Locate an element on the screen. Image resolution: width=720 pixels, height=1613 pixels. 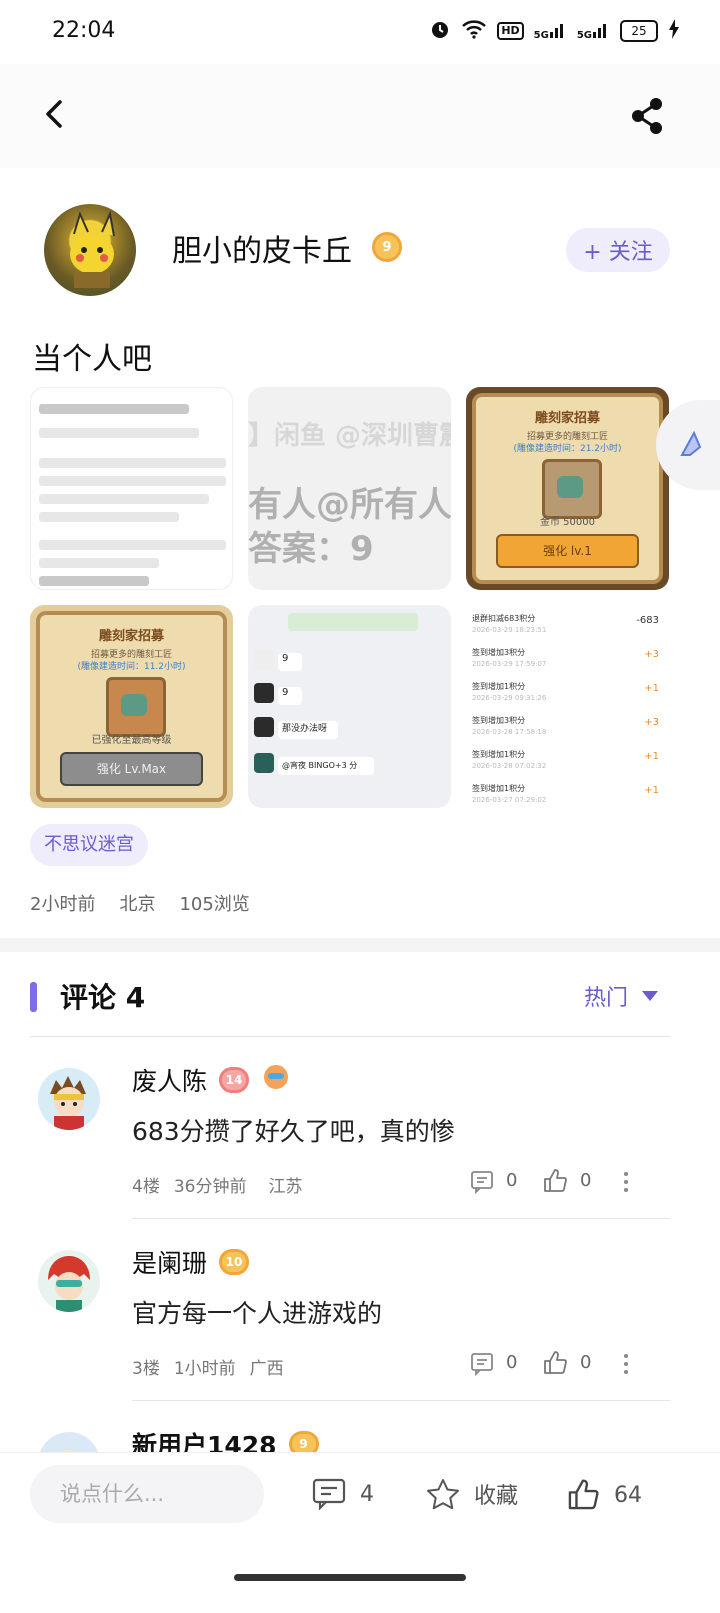
post-image-2: 】闲鱼 @深圳曹震 有人@所有人答题 答案：9 is located at coordinates (349, 488).